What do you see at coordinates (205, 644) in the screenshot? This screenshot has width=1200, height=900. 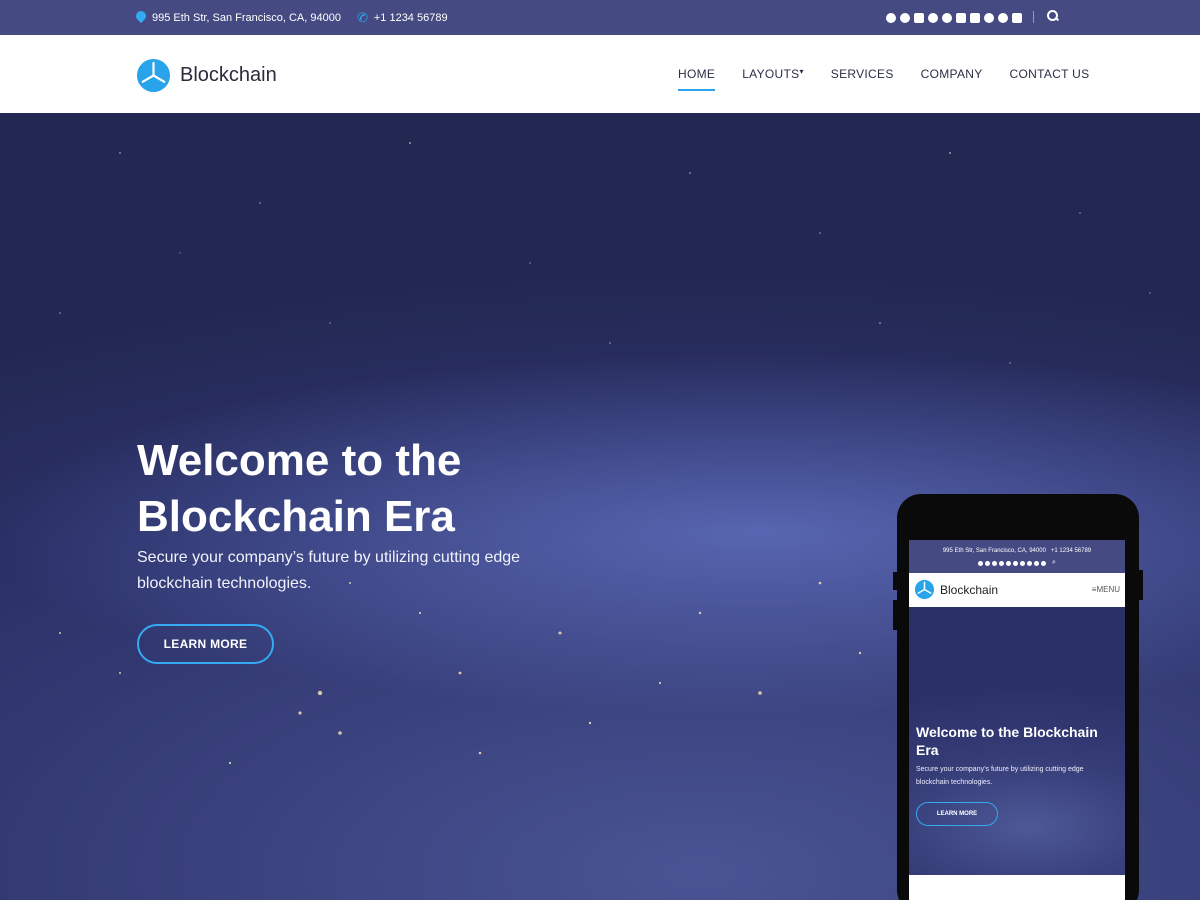 I see `learn-more-button: LEARN MORE` at bounding box center [205, 644].